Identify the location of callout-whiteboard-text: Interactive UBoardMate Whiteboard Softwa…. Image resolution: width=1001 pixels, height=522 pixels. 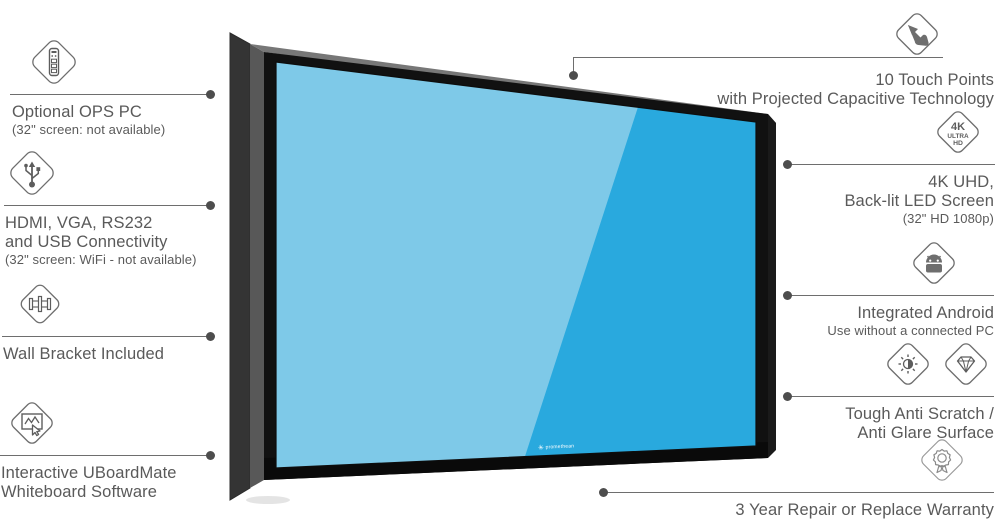
(112, 481).